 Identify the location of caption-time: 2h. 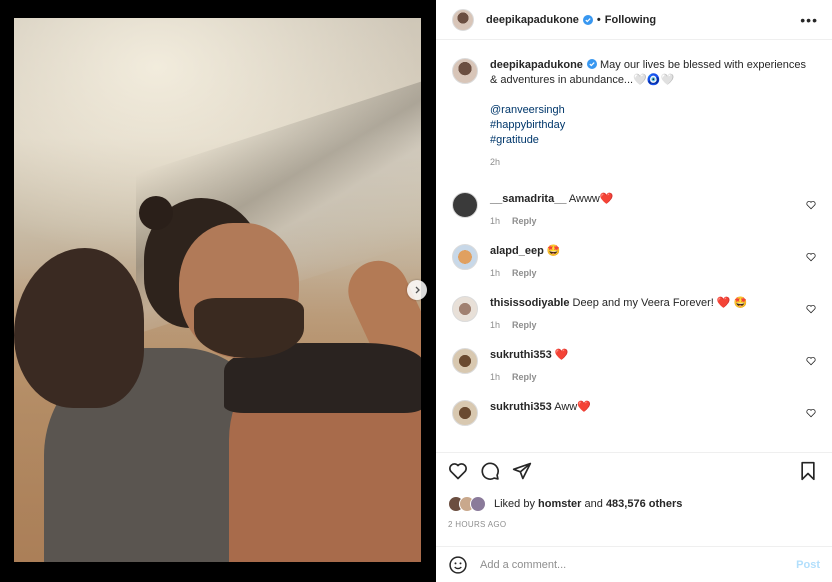
(495, 162).